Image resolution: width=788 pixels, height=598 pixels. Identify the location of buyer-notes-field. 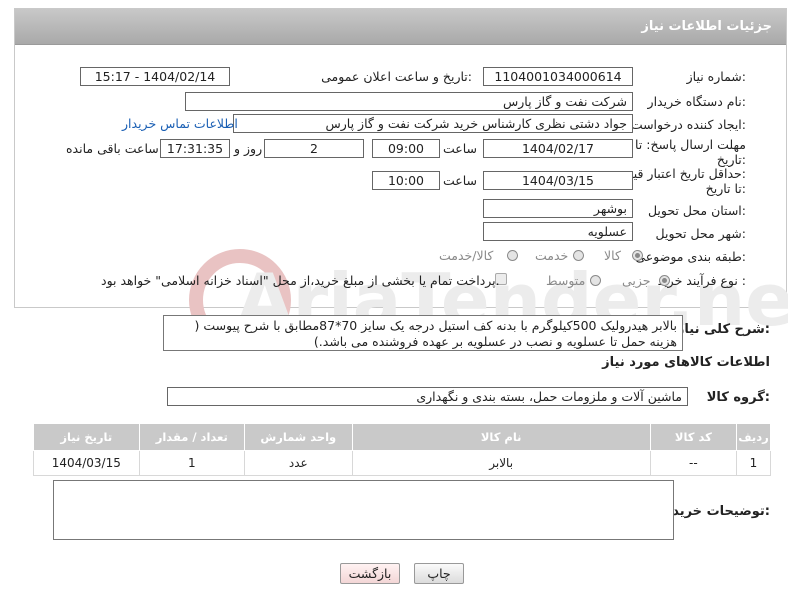
(363, 510).